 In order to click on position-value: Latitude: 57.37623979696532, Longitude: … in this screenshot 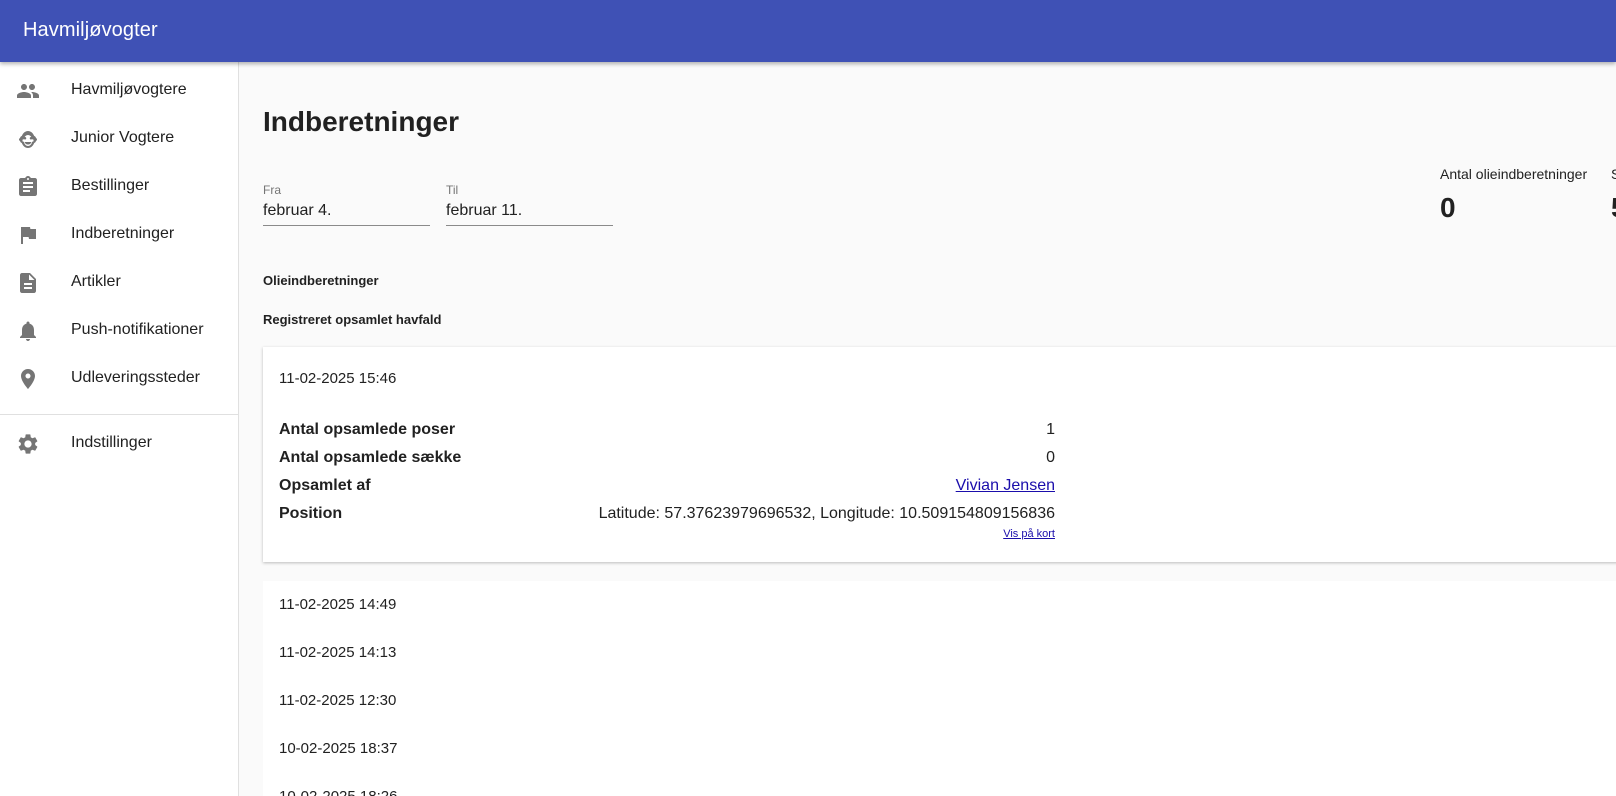, I will do `click(826, 513)`.